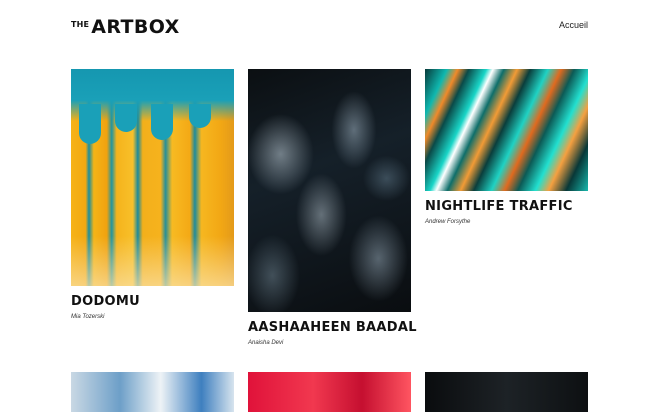  I want to click on artwork-artist: Andrew Forsythe, so click(448, 222).